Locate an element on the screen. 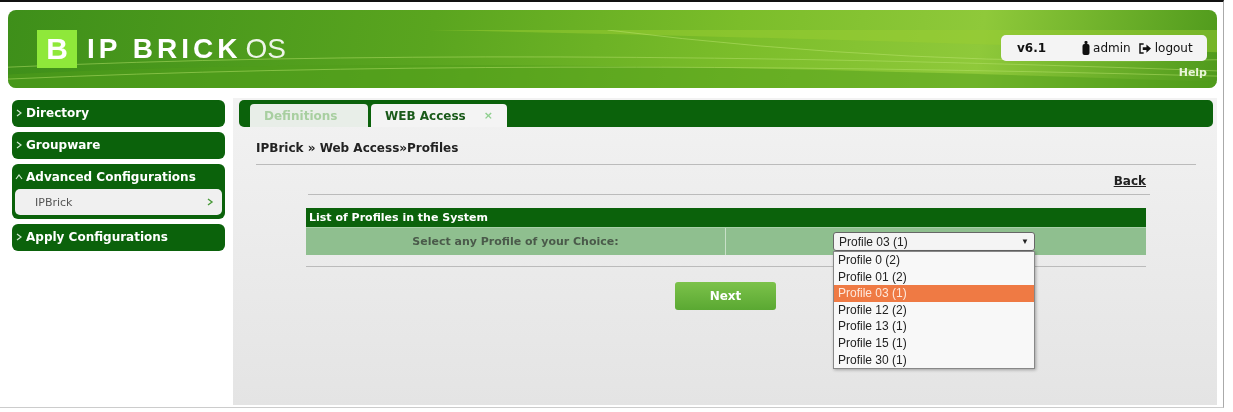 The image size is (1233, 412). dropdown-option: Profile 30 (1) is located at coordinates (934, 360).